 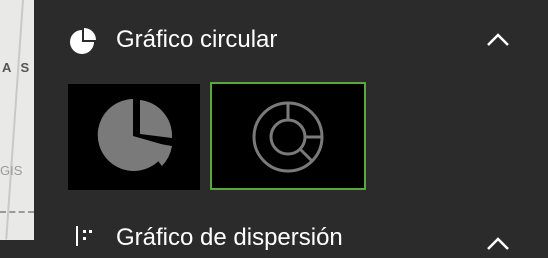 I want to click on scatter-chart-icon, so click(x=84, y=236).